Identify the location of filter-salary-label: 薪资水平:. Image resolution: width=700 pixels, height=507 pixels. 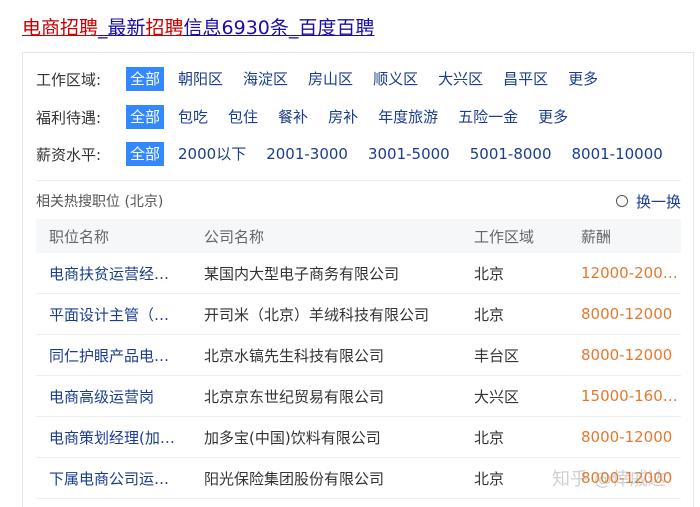
(69, 154).